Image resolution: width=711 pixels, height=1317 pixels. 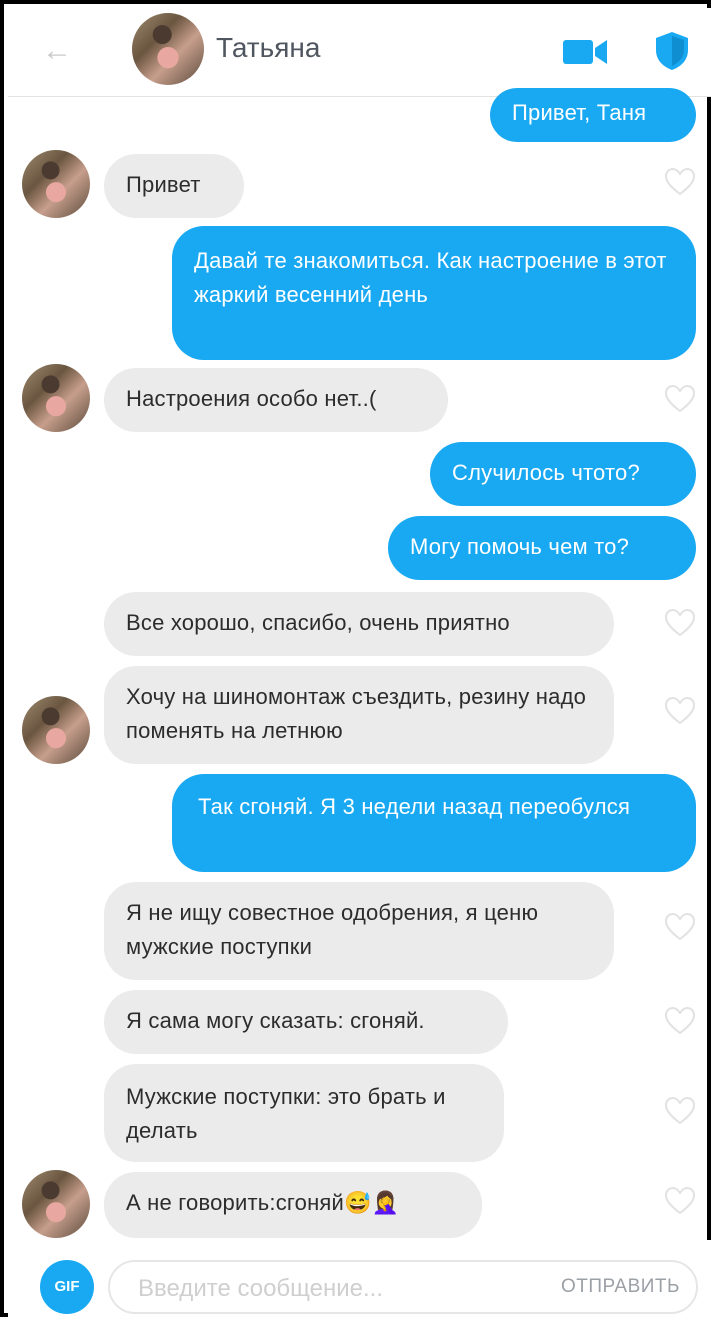 I want to click on arrow-left-icon: ←, so click(x=57, y=51).